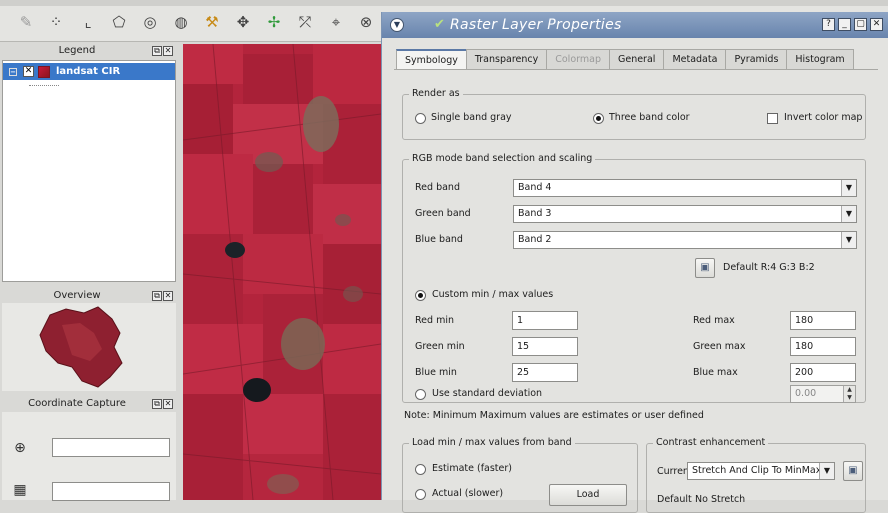 This screenshot has height=513, width=888. I want to click on overview-thumbnail, so click(81, 347).